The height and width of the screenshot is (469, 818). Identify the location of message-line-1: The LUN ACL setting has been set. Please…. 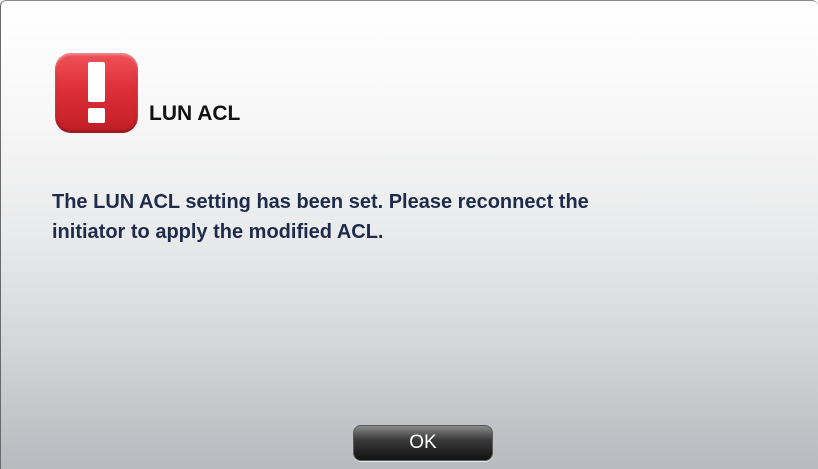
(320, 202).